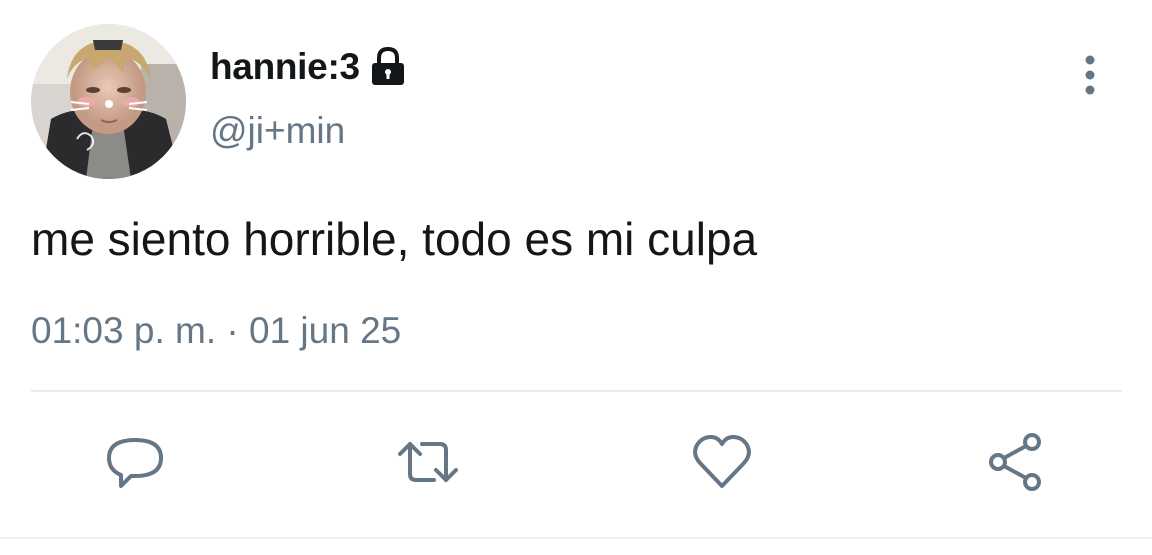 The image size is (1152, 555). Describe the element at coordinates (285, 67) in the screenshot. I see `display-name: hannie:3` at that location.